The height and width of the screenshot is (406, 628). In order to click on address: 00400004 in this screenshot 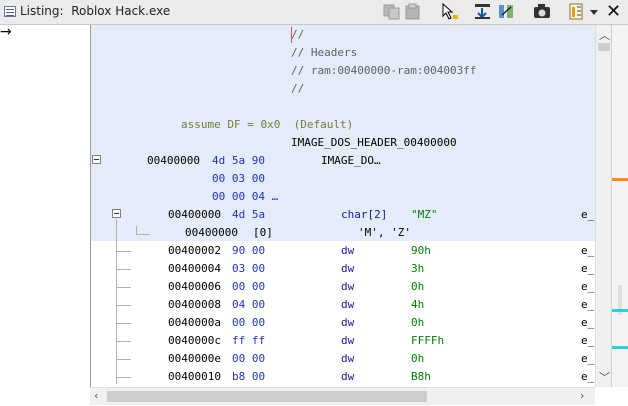, I will do `click(194, 269)`.